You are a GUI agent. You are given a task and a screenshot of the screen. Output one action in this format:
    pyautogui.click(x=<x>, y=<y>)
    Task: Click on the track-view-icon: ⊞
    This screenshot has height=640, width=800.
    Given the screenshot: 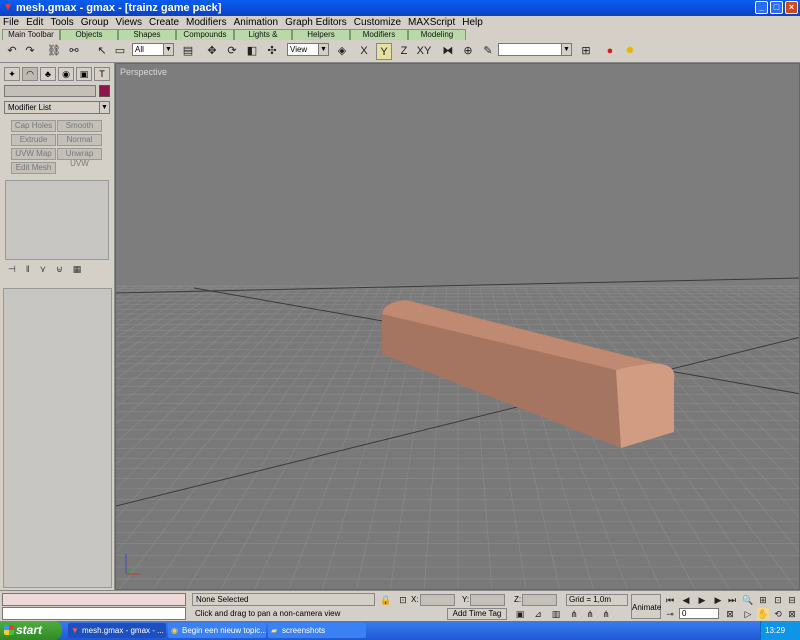 What is the action you would take?
    pyautogui.click(x=586, y=51)
    